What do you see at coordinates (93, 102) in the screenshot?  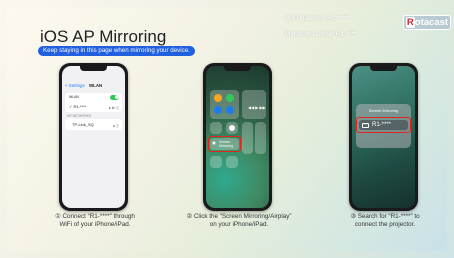 I see `wlan-card: WLAN ✓ R1-**** ● ⌘ ⓘ` at bounding box center [93, 102].